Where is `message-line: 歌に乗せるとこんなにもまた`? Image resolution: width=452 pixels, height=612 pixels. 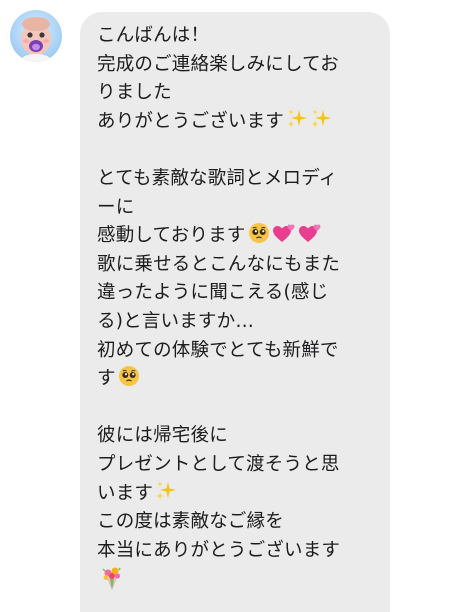
message-line: 歌に乗せるとこんなにもまた is located at coordinates (236, 265).